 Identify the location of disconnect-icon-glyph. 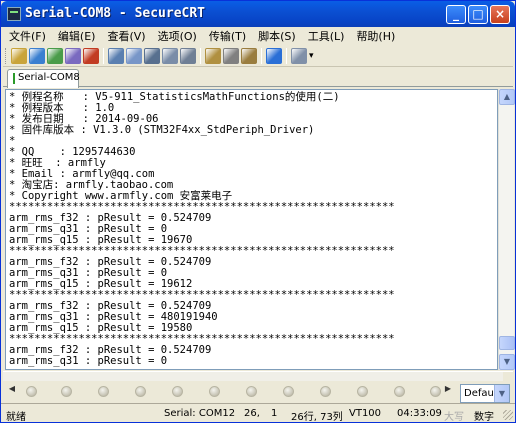
(91, 56).